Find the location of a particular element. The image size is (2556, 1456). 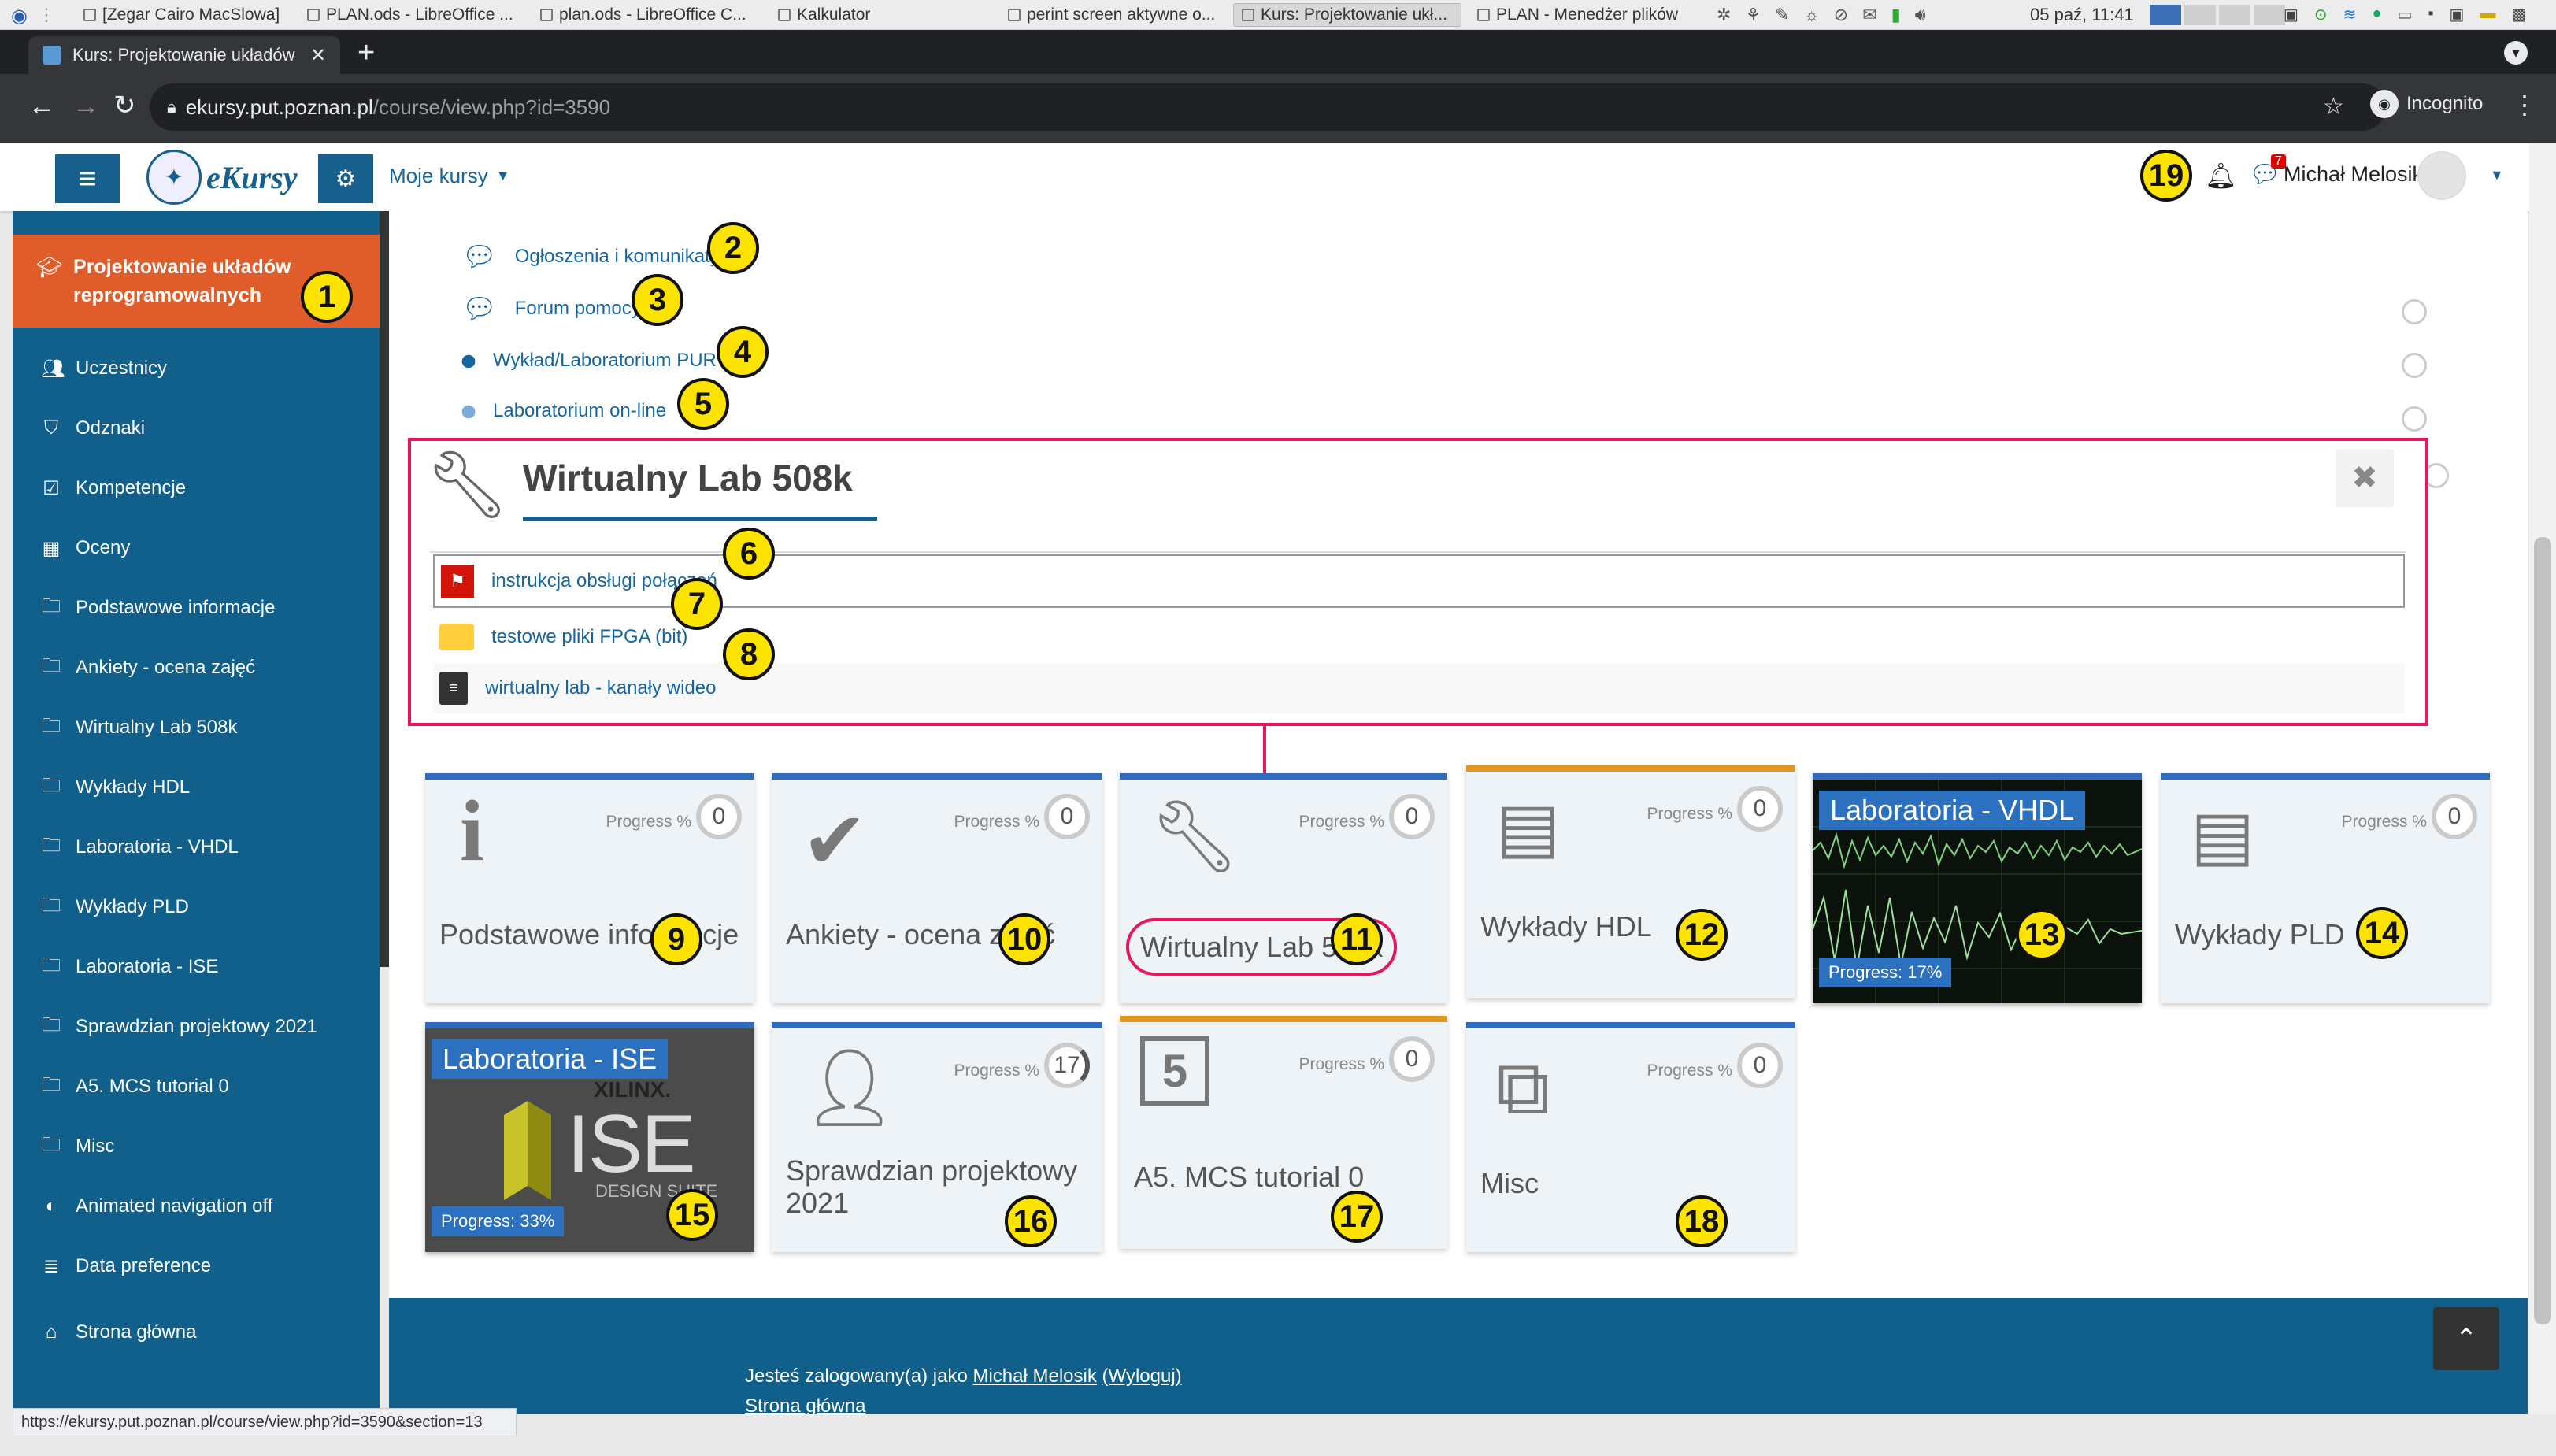

os-task: PLAN - Menedżer plików is located at coordinates (1579, 15).